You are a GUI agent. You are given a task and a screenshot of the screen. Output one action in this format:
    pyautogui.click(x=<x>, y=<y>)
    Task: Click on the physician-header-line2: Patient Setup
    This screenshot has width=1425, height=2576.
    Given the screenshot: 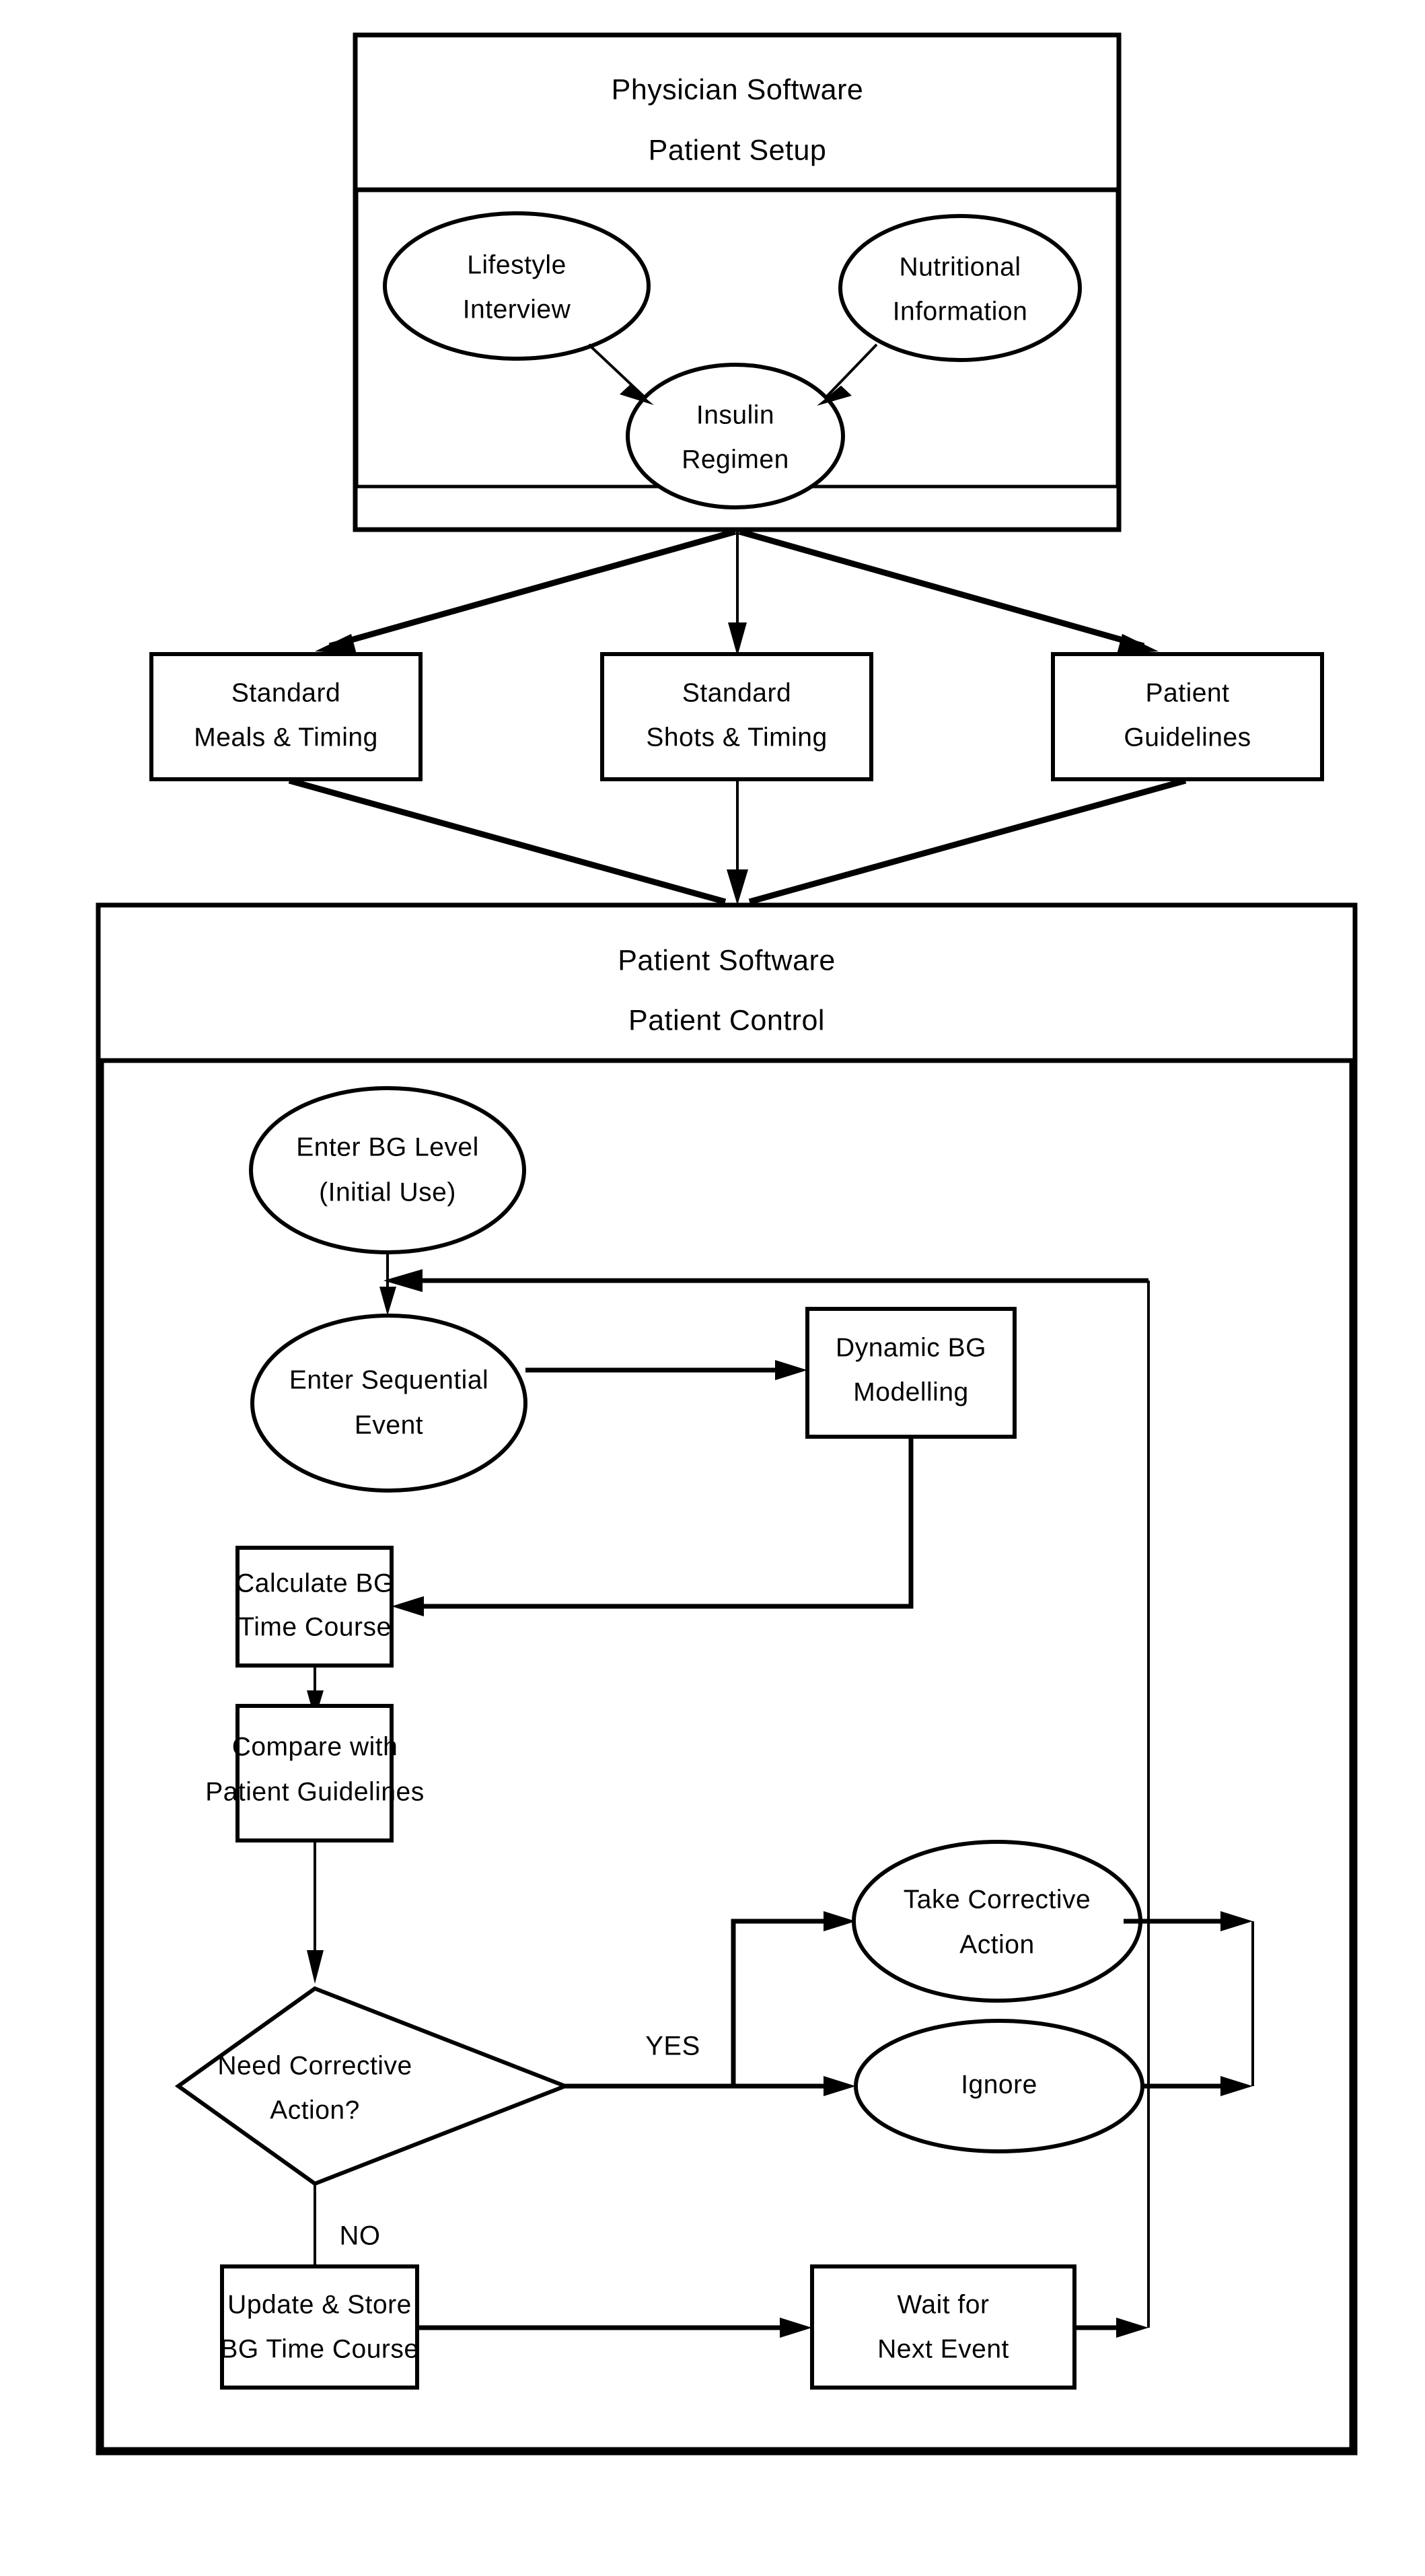 What is the action you would take?
    pyautogui.click(x=738, y=150)
    